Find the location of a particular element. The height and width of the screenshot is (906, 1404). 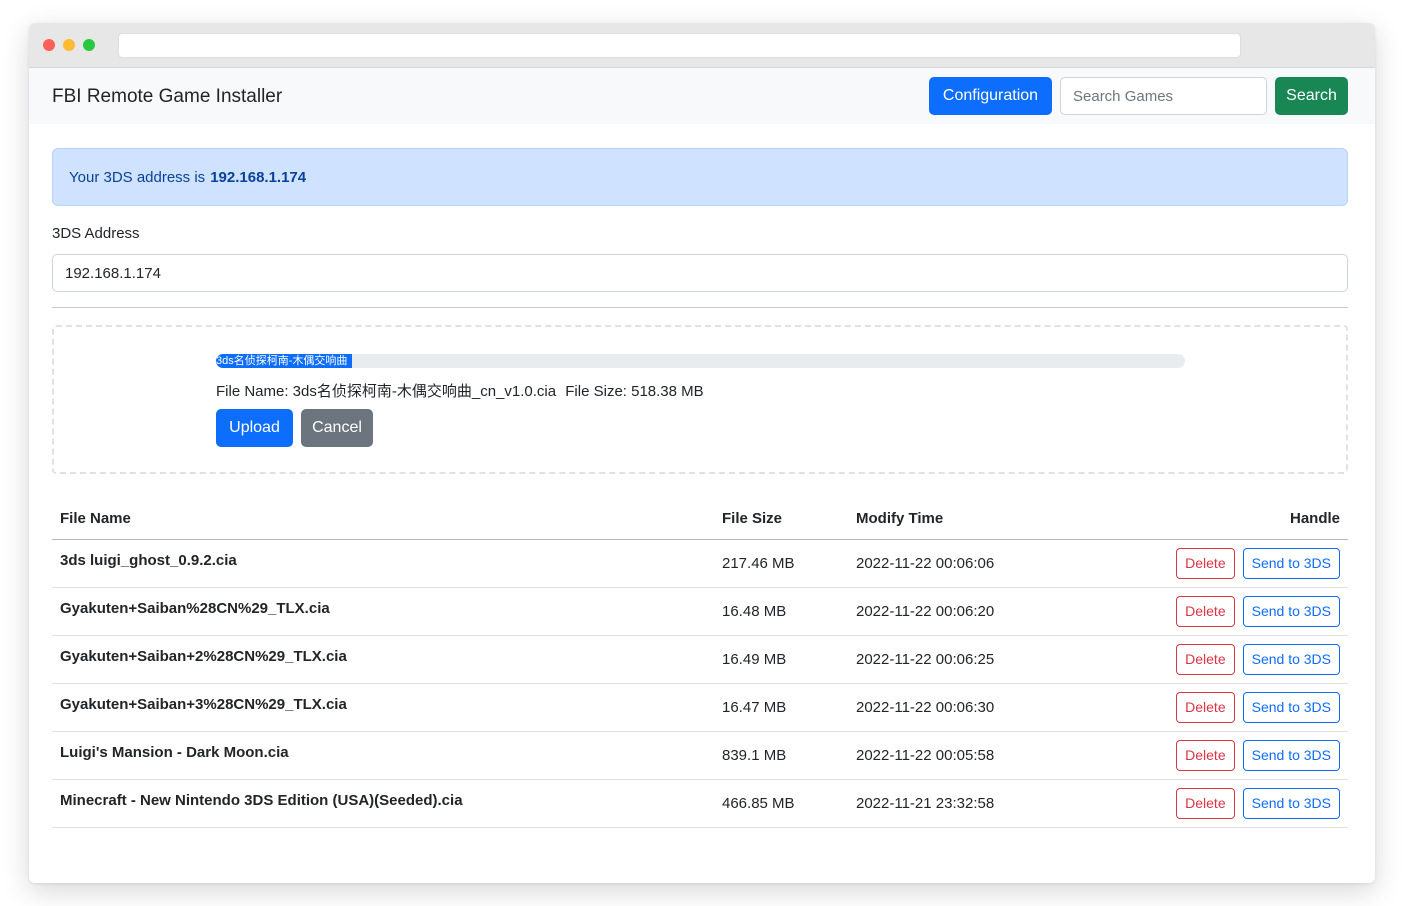

upload-file-name: File Name: 3ds名侦探柯南-木偶交响曲_cn_v1.0.cia is located at coordinates (386, 391).